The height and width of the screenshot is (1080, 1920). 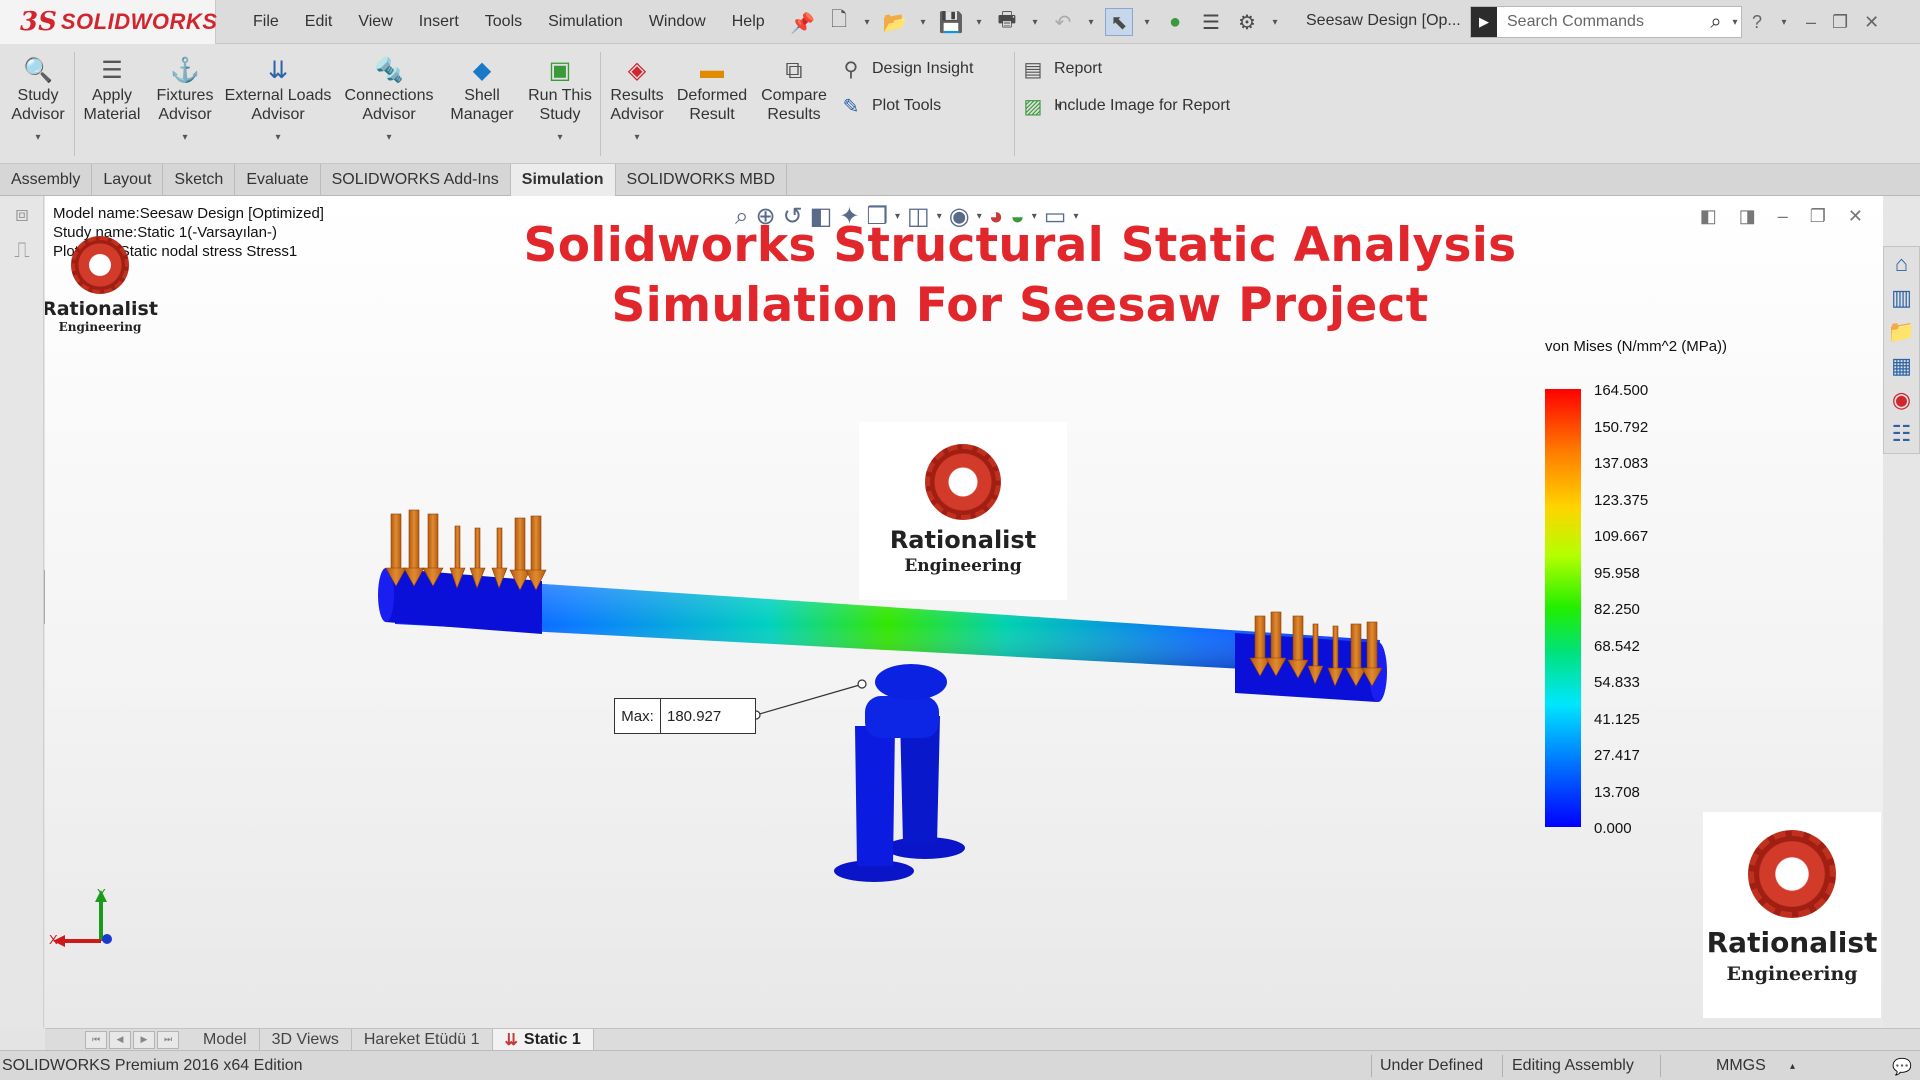 What do you see at coordinates (144, 1039) in the screenshot?
I see `next-tab-icon: ▶` at bounding box center [144, 1039].